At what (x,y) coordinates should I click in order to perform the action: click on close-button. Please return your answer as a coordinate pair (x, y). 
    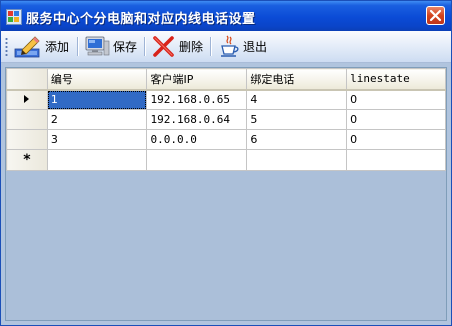
    Looking at the image, I should click on (435, 15).